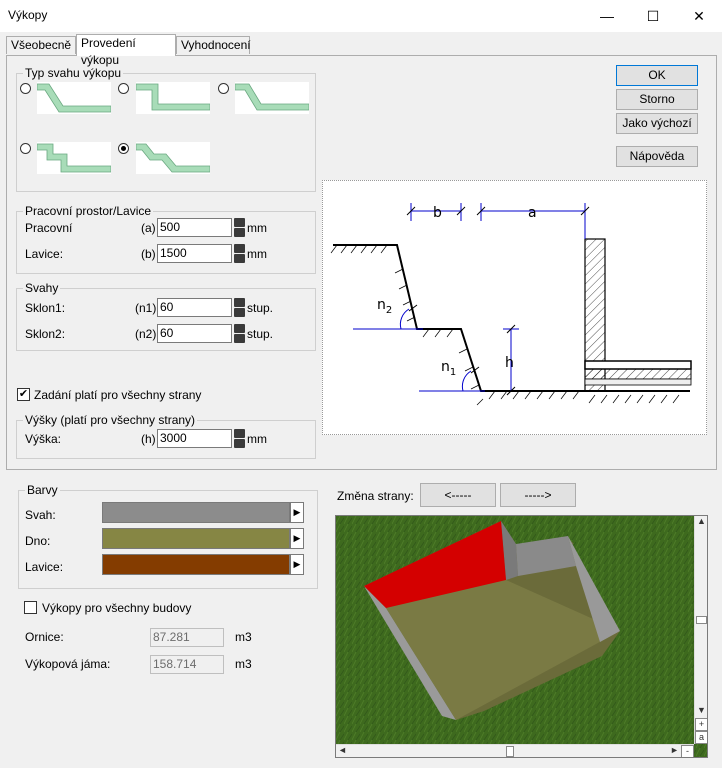  I want to click on all-sides-label: Zadání platí pro všechny strany, so click(117, 395).